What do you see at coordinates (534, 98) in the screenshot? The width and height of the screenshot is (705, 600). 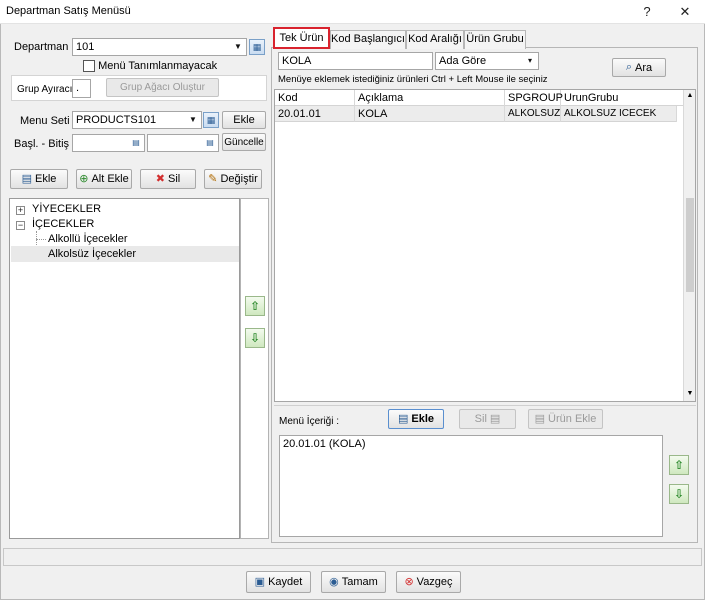 I see `column-header-spgroup: SPGROUP` at bounding box center [534, 98].